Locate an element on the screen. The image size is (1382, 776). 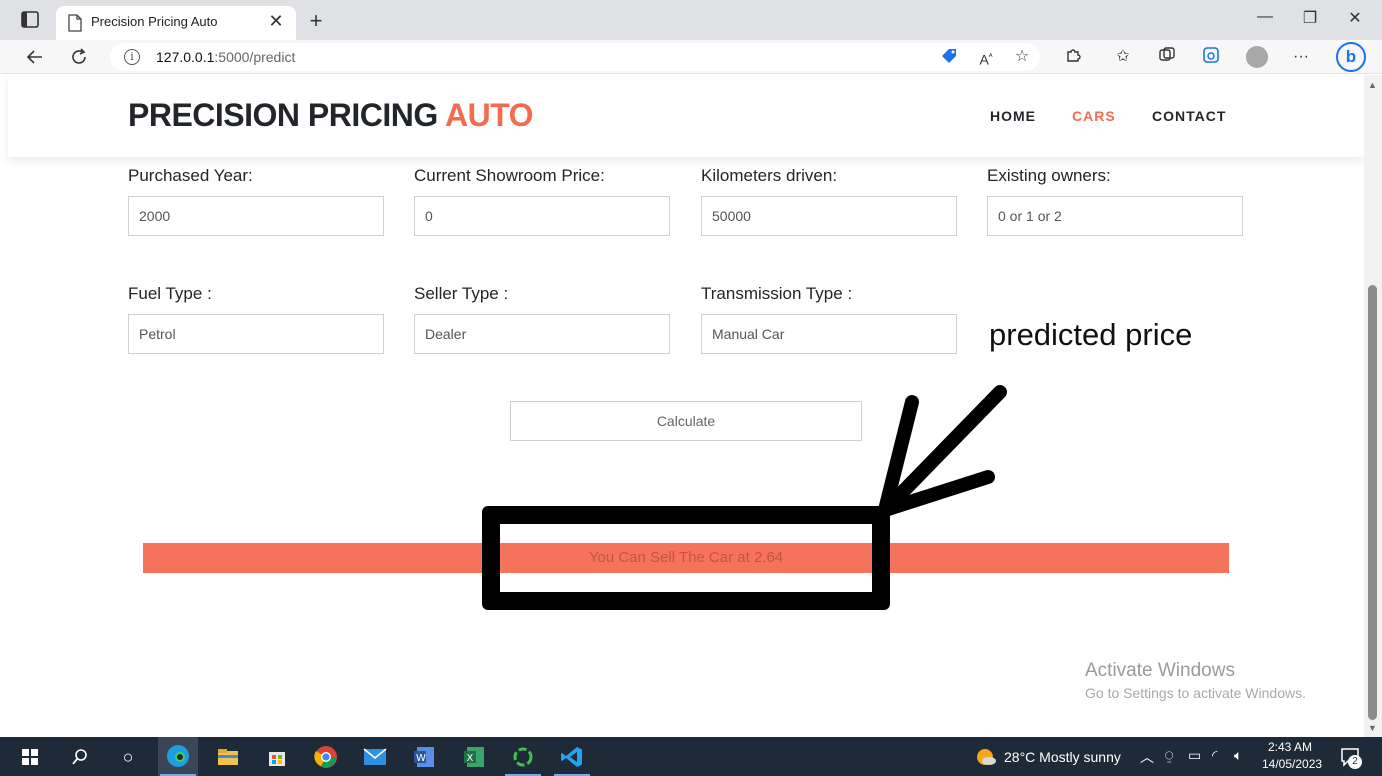
search-icon is located at coordinates (80, 757).